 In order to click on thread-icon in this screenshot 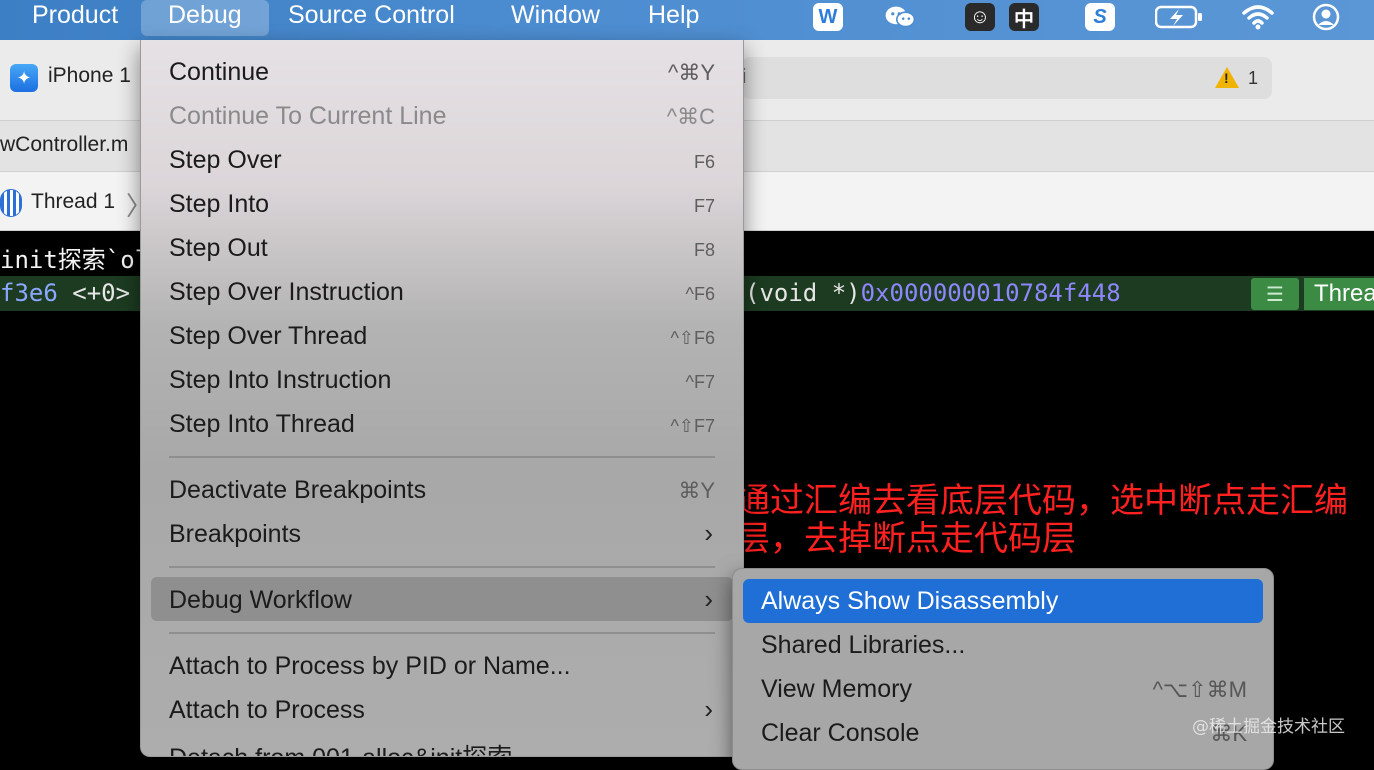, I will do `click(11, 203)`.